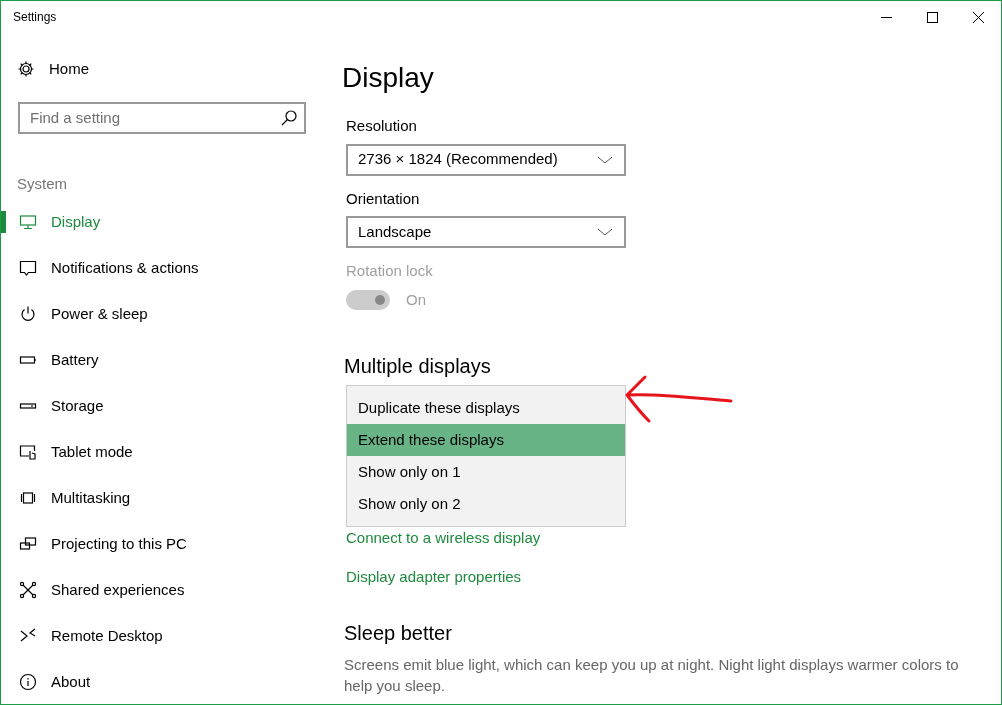 This screenshot has width=1002, height=705. I want to click on dropdown: Landscape, so click(486, 232).